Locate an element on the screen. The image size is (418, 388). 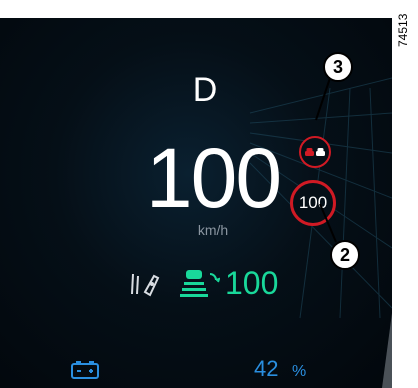
front-vehicle-warning-icon is located at coordinates (315, 152).